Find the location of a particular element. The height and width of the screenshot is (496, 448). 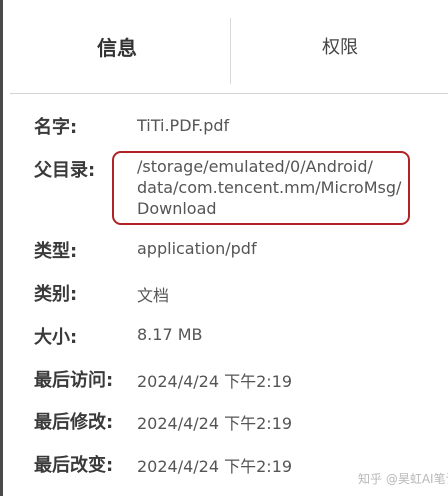

name-label: 名字: is located at coordinates (56, 127).